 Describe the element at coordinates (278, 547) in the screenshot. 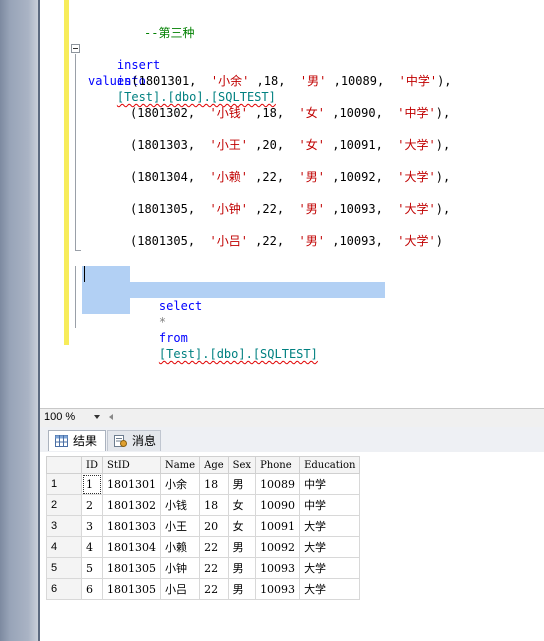

I see `table-cell: 10092` at that location.